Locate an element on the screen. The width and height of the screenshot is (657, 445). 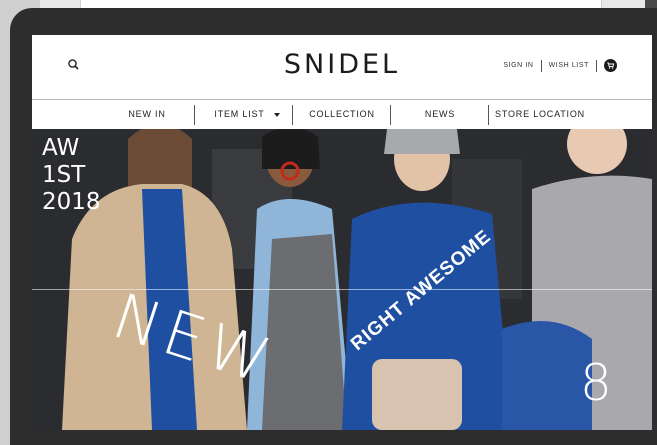
wish-list-link: WISH LIST is located at coordinates (569, 65).